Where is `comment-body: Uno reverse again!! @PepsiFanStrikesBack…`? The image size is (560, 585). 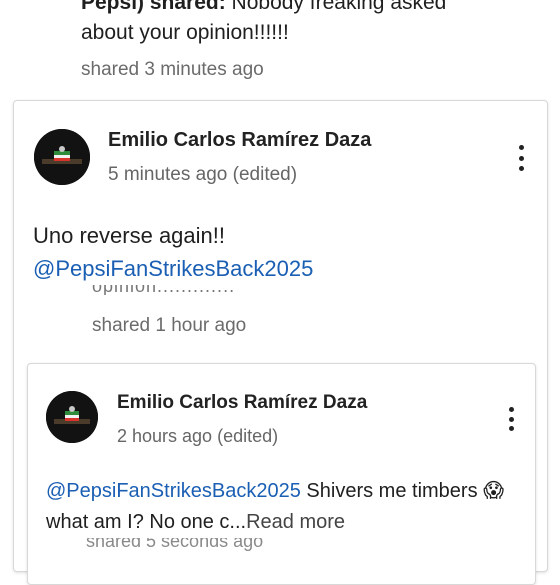
comment-body: Uno reverse again!! @PepsiFanStrikesBack… is located at coordinates (173, 252).